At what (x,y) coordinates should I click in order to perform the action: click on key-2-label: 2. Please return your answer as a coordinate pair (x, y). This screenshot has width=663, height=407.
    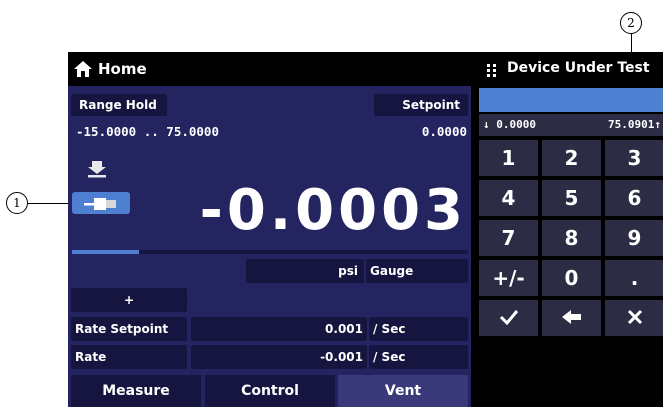
    Looking at the image, I should click on (571, 158).